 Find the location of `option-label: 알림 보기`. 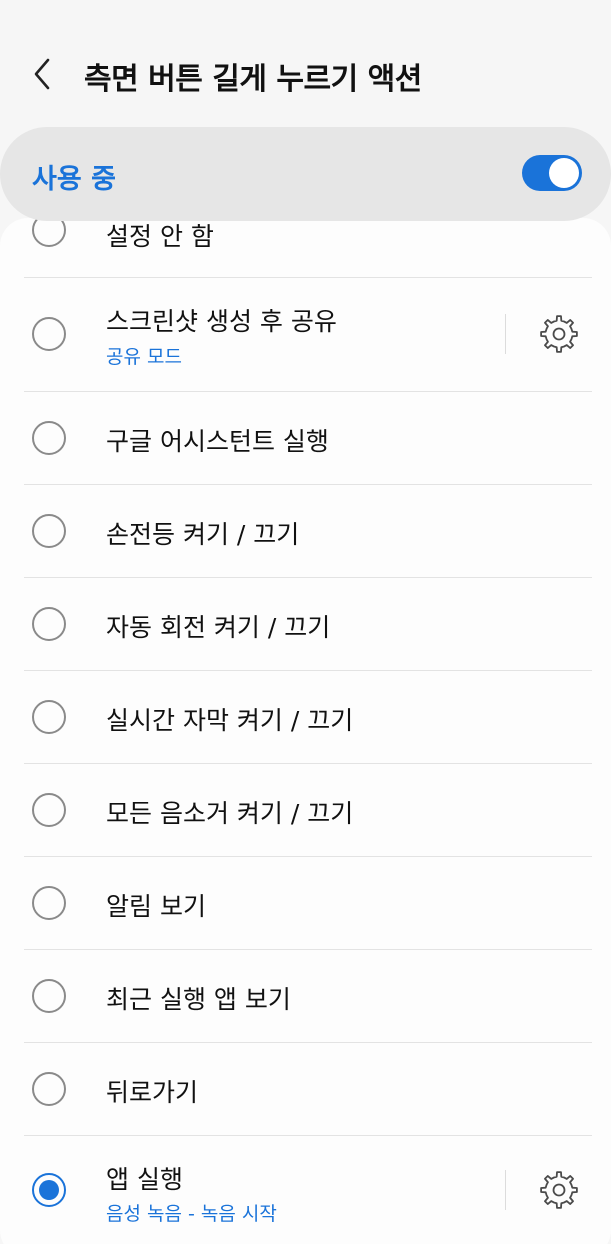

option-label: 알림 보기 is located at coordinates (156, 906).